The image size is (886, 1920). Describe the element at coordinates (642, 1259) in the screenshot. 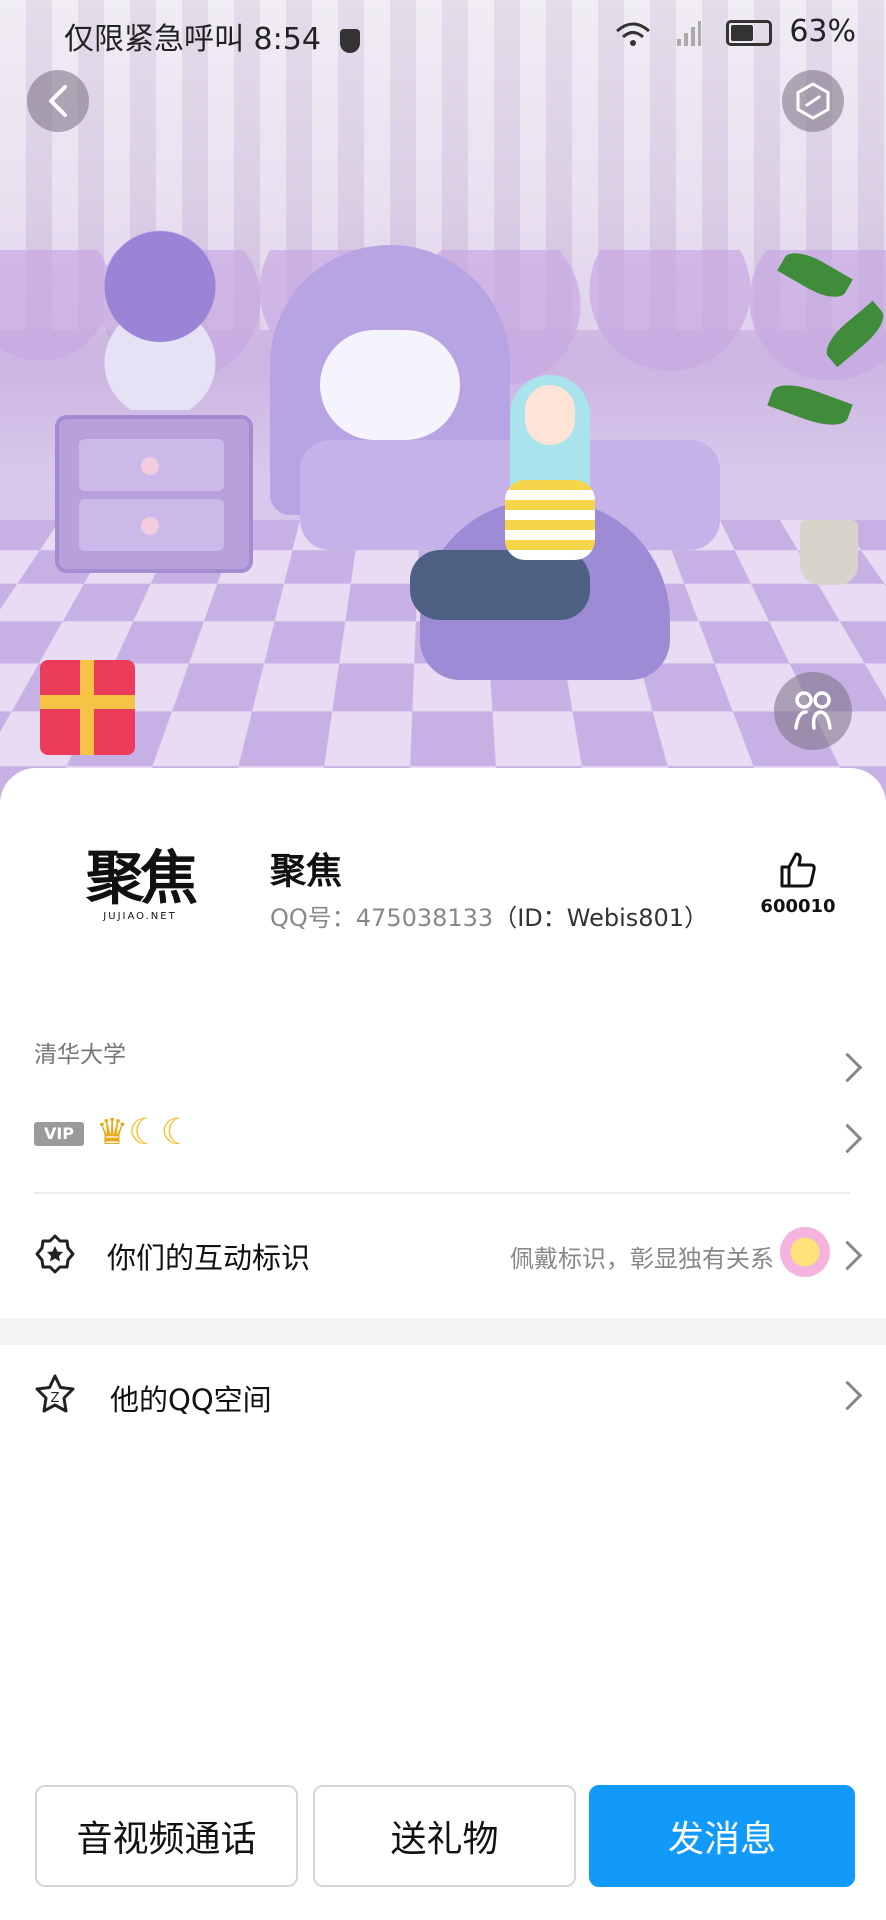

I see `interaction-description: 佩戴标识，彰显独有关系` at that location.